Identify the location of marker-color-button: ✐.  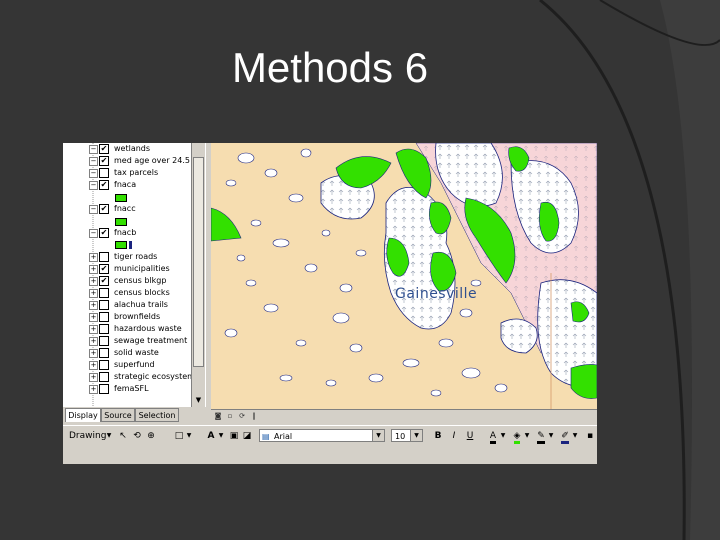
(565, 436).